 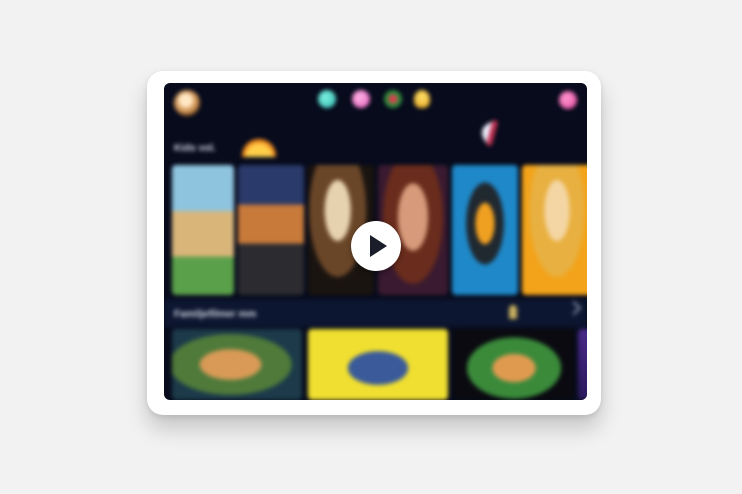 I want to click on tile-kids, so click(x=237, y=364).